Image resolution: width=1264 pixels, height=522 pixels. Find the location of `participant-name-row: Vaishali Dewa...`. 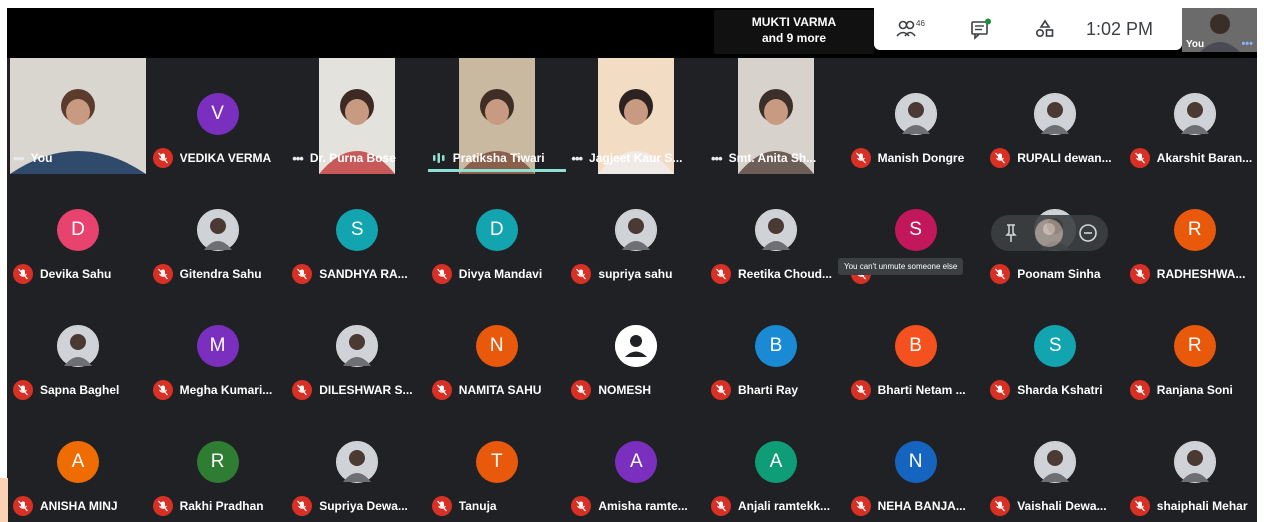

participant-name-row: Vaishali Dewa... is located at coordinates (1056, 506).